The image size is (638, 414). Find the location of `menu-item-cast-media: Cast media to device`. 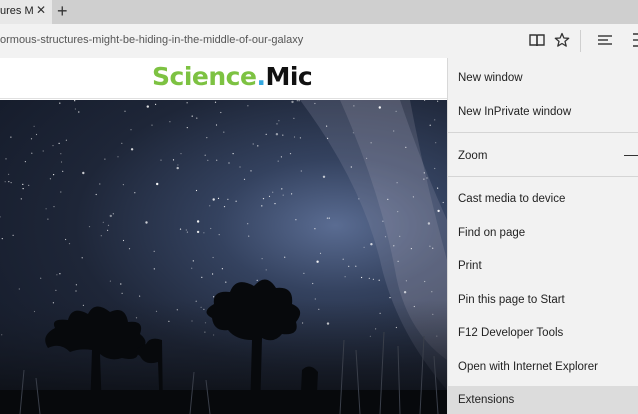

menu-item-cast-media: Cast media to device is located at coordinates (511, 199).